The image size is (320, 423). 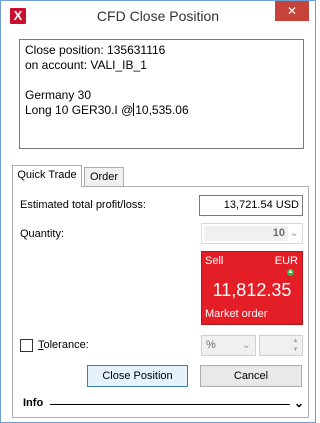 What do you see at coordinates (246, 233) in the screenshot?
I see `quantity-value: 10` at bounding box center [246, 233].